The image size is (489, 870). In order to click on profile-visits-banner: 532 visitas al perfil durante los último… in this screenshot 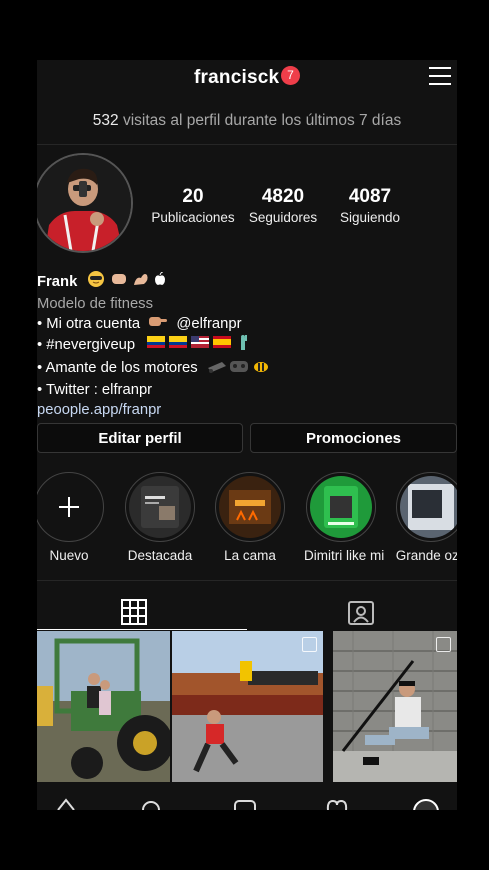, I will do `click(247, 121)`.